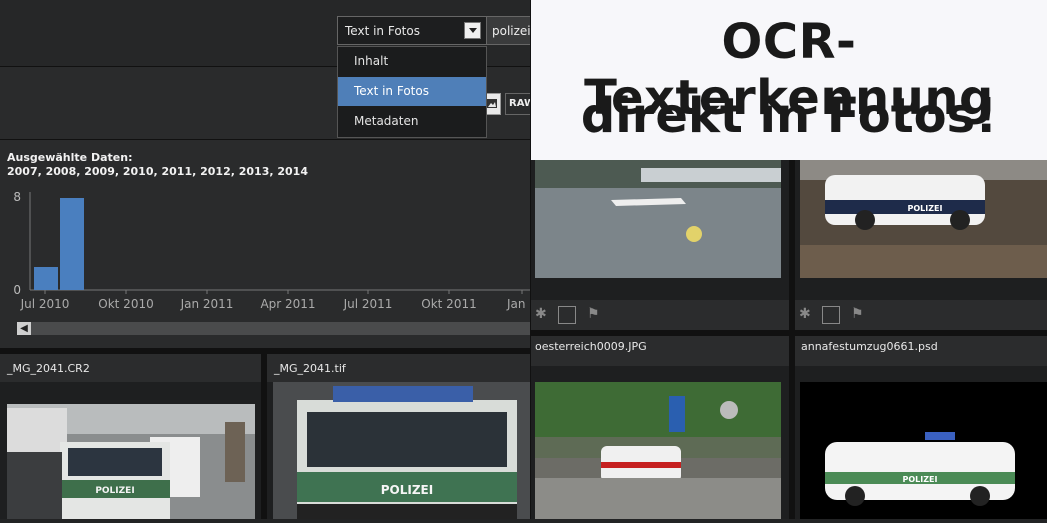 The width and height of the screenshot is (1047, 523). What do you see at coordinates (70, 157) in the screenshot?
I see `selected-data-title: Ausgewählte Daten:` at bounding box center [70, 157].